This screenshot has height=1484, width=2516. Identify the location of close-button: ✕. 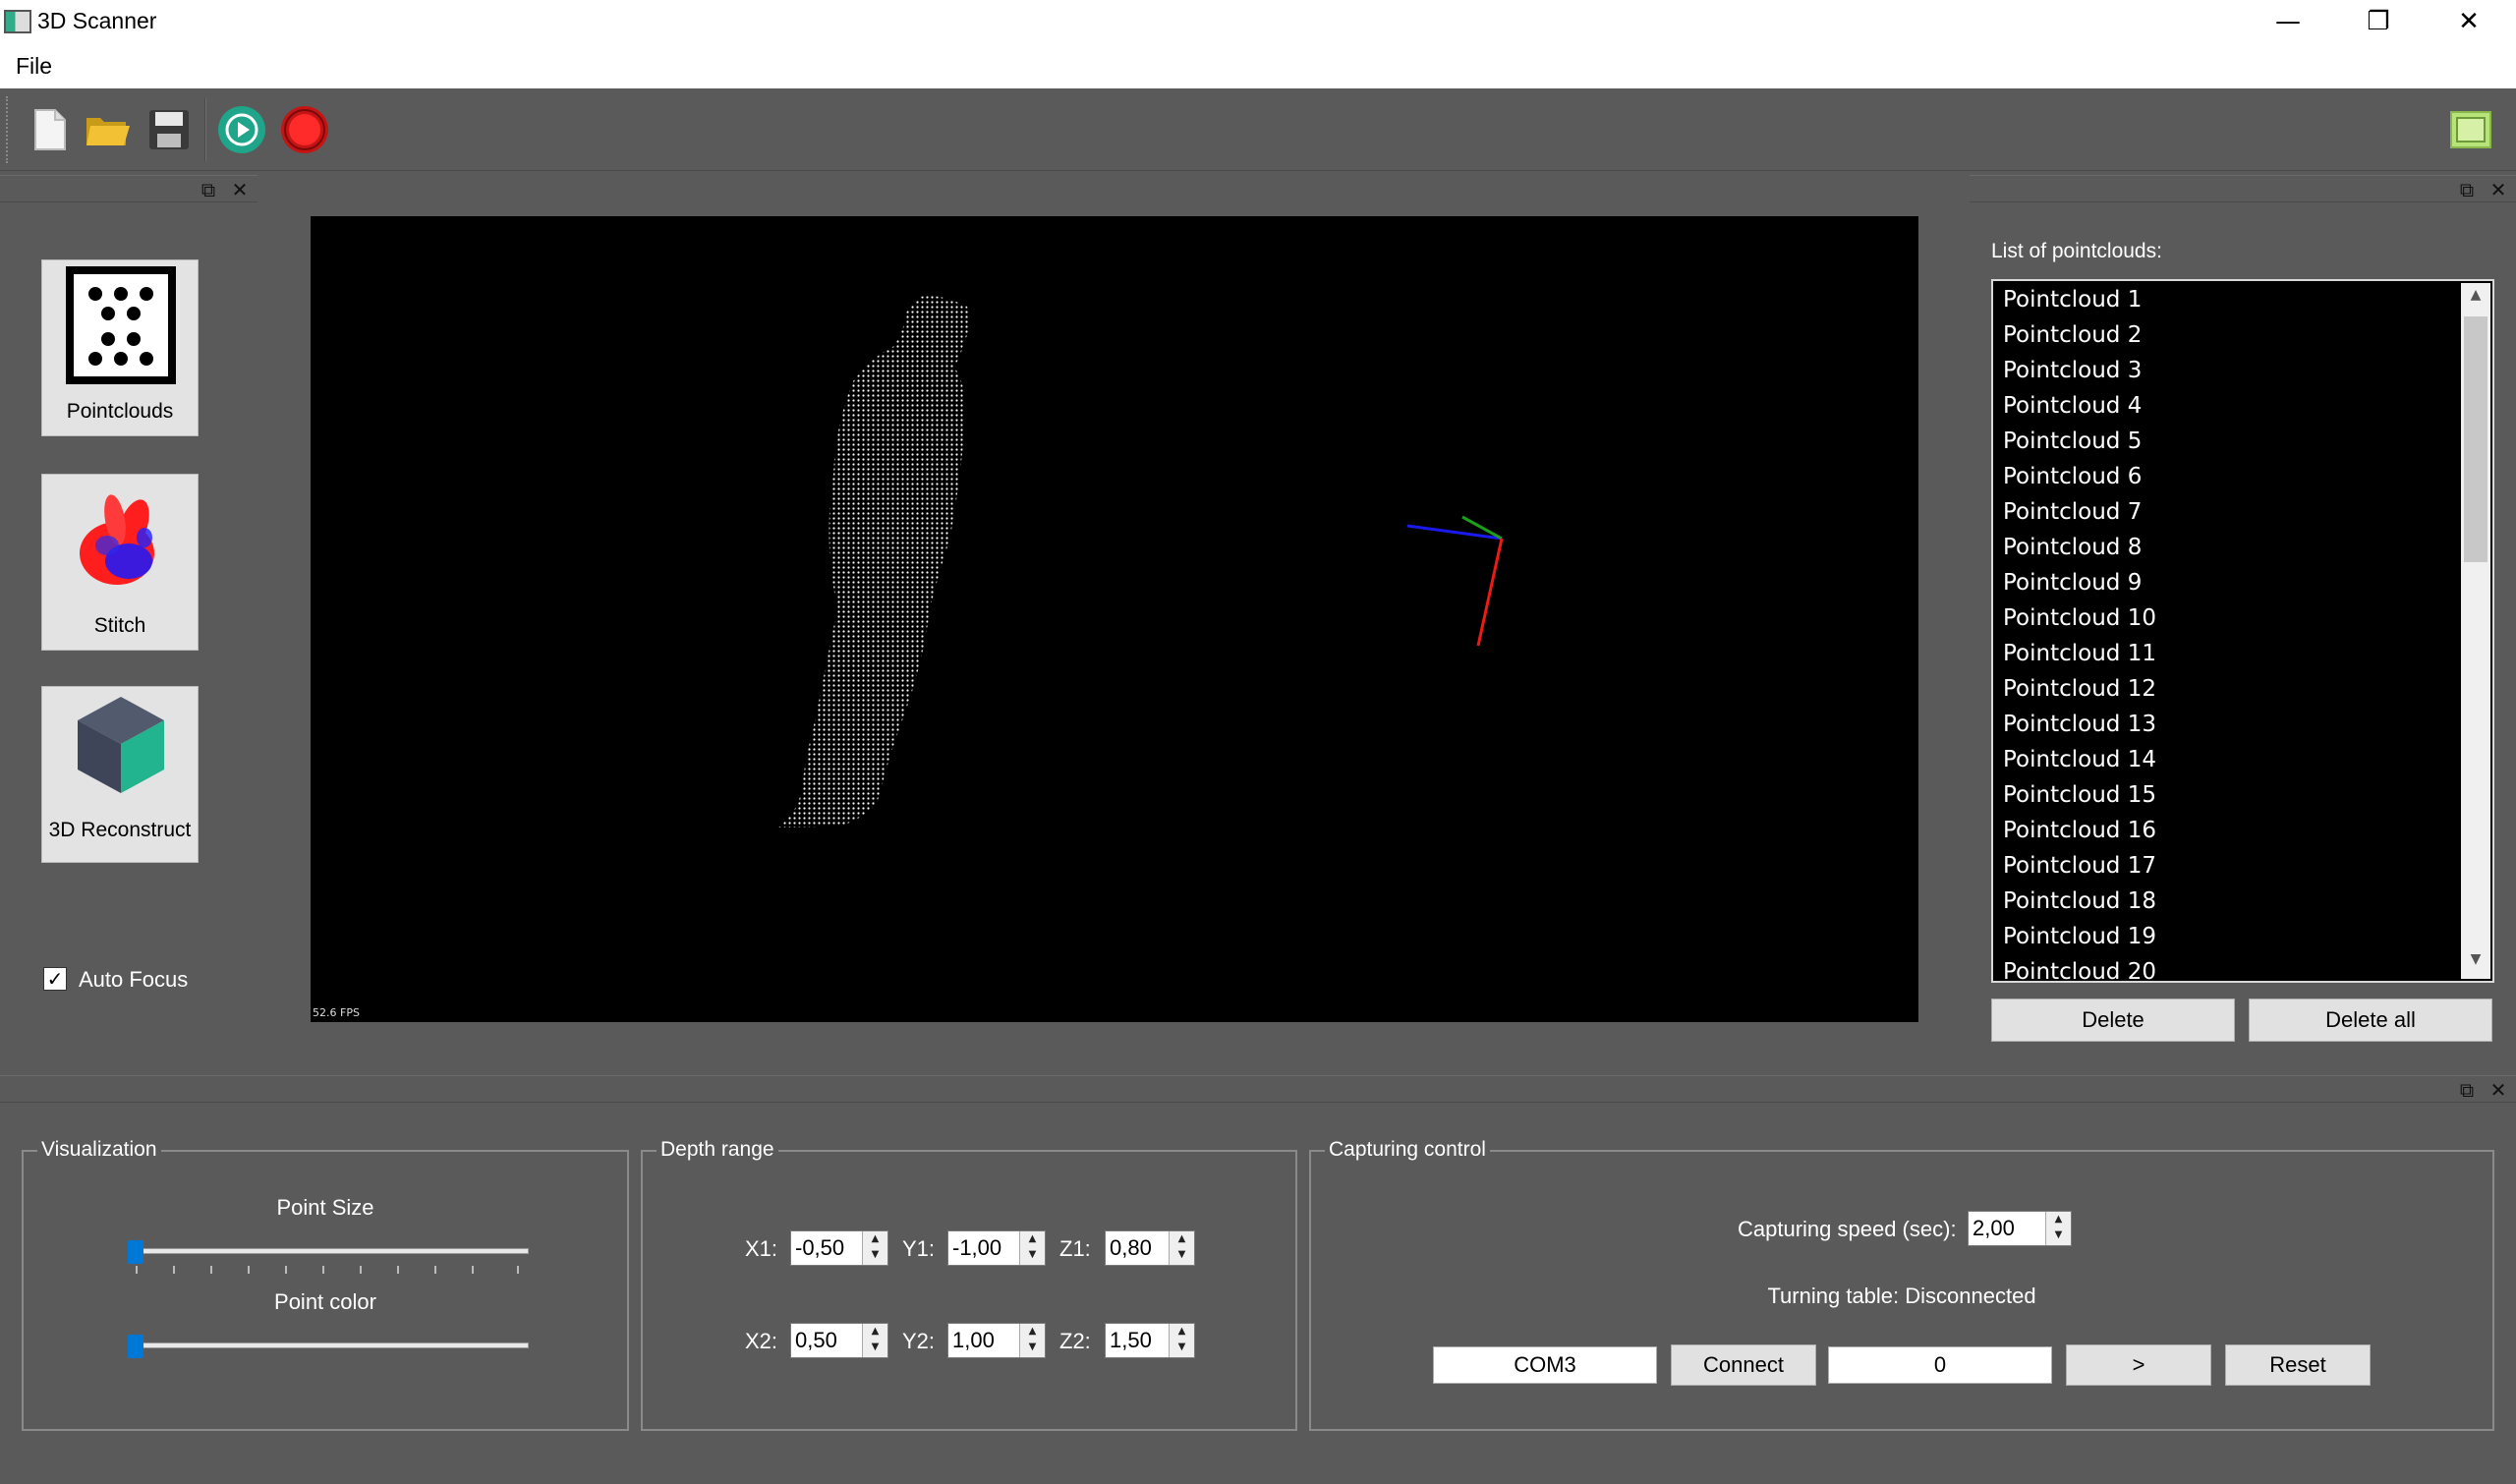
(2469, 22).